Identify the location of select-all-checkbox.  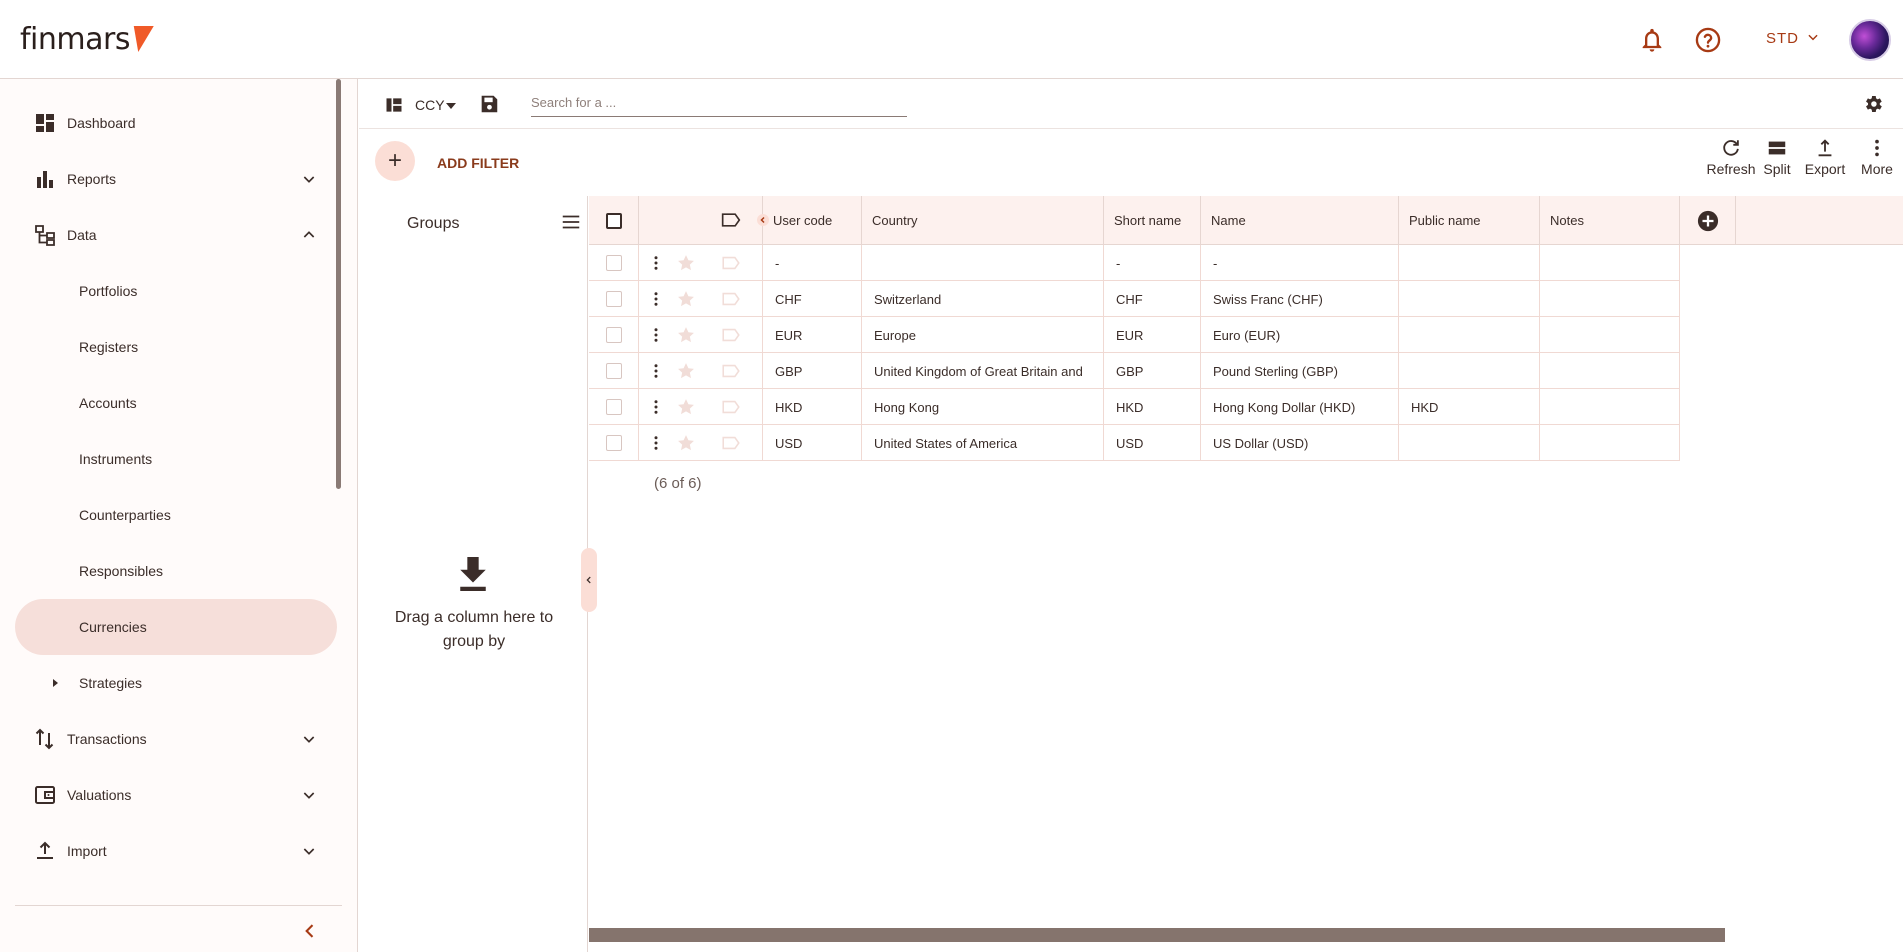
(614, 220).